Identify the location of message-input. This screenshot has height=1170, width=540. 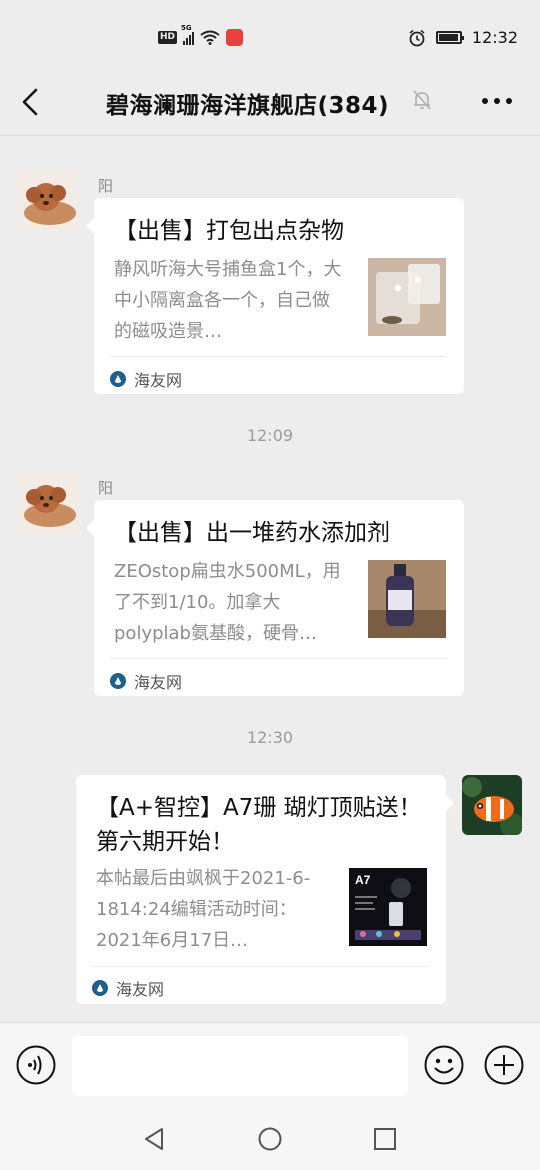
(240, 1066).